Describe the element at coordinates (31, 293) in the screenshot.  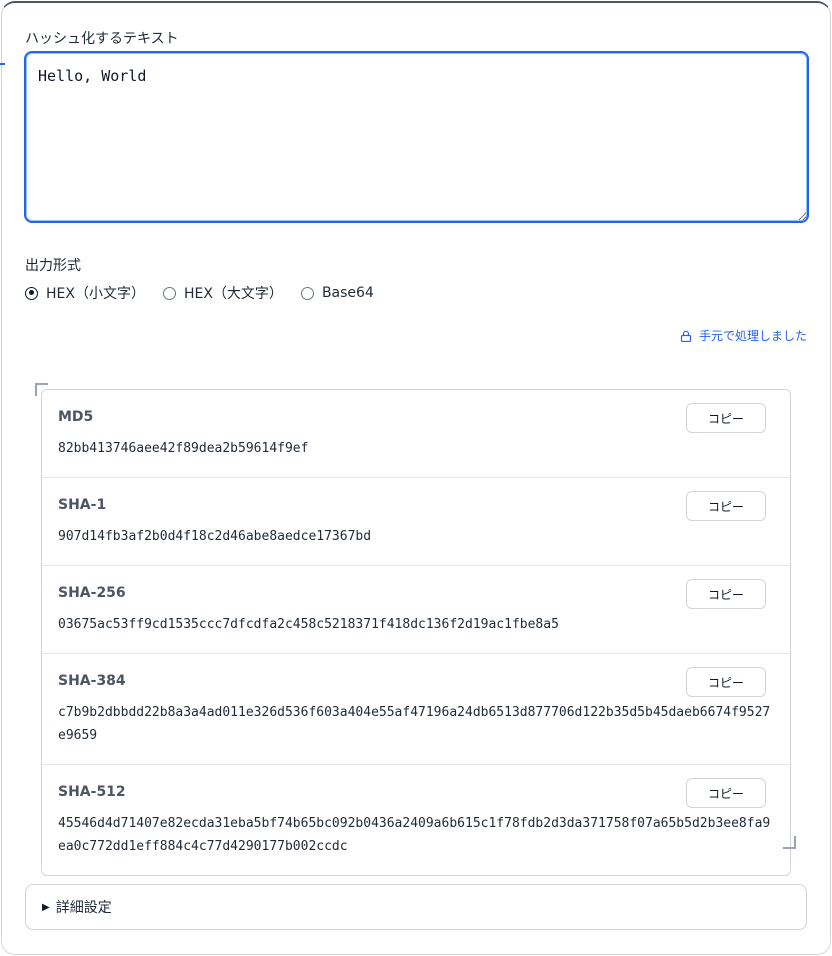
I see `radio-hex-lower` at that location.